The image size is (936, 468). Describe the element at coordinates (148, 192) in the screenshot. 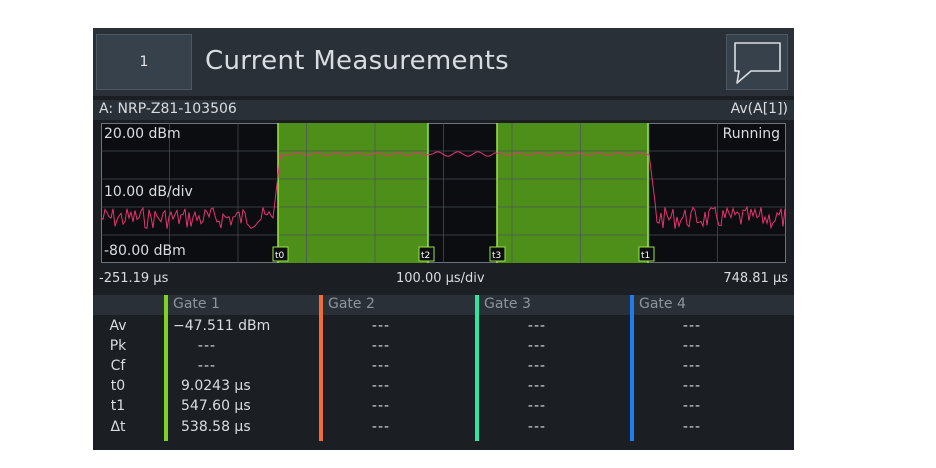

I see `scale-label: 10.00 dB/div` at that location.